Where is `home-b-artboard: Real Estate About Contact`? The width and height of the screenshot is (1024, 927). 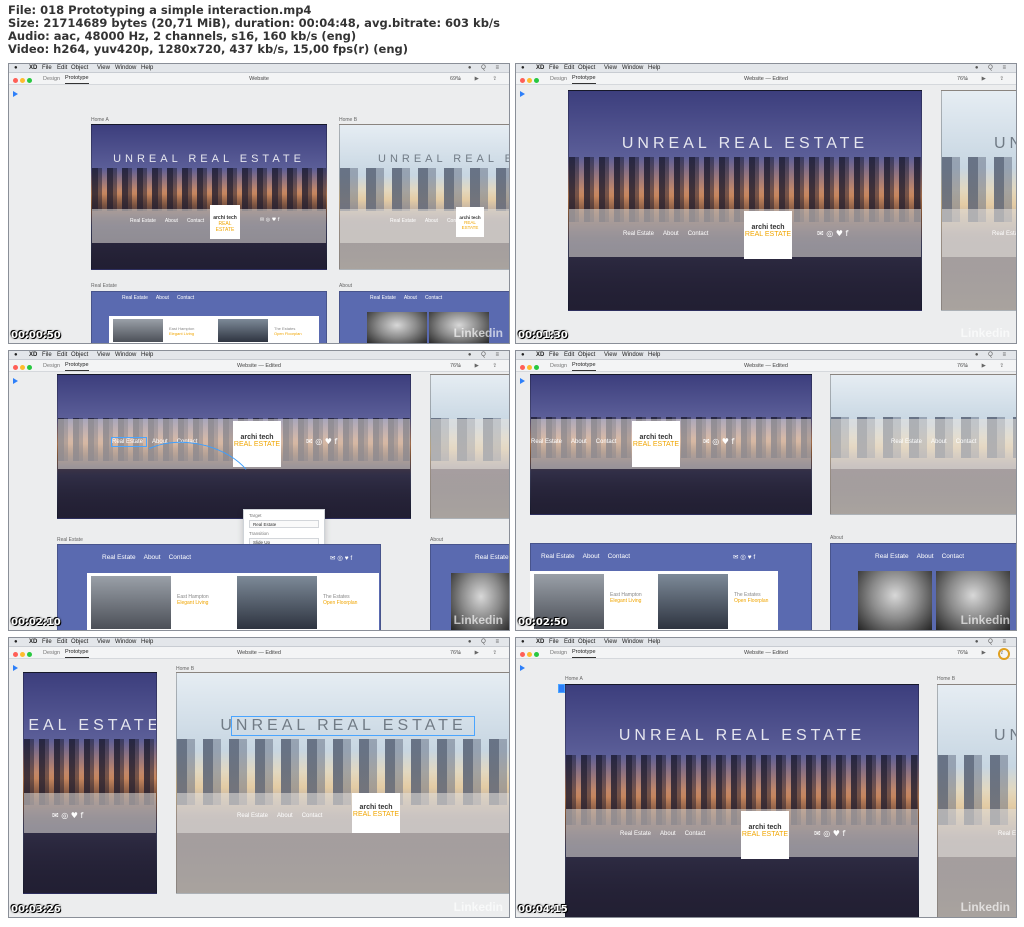 home-b-artboard: Real Estate About Contact is located at coordinates (923, 444).